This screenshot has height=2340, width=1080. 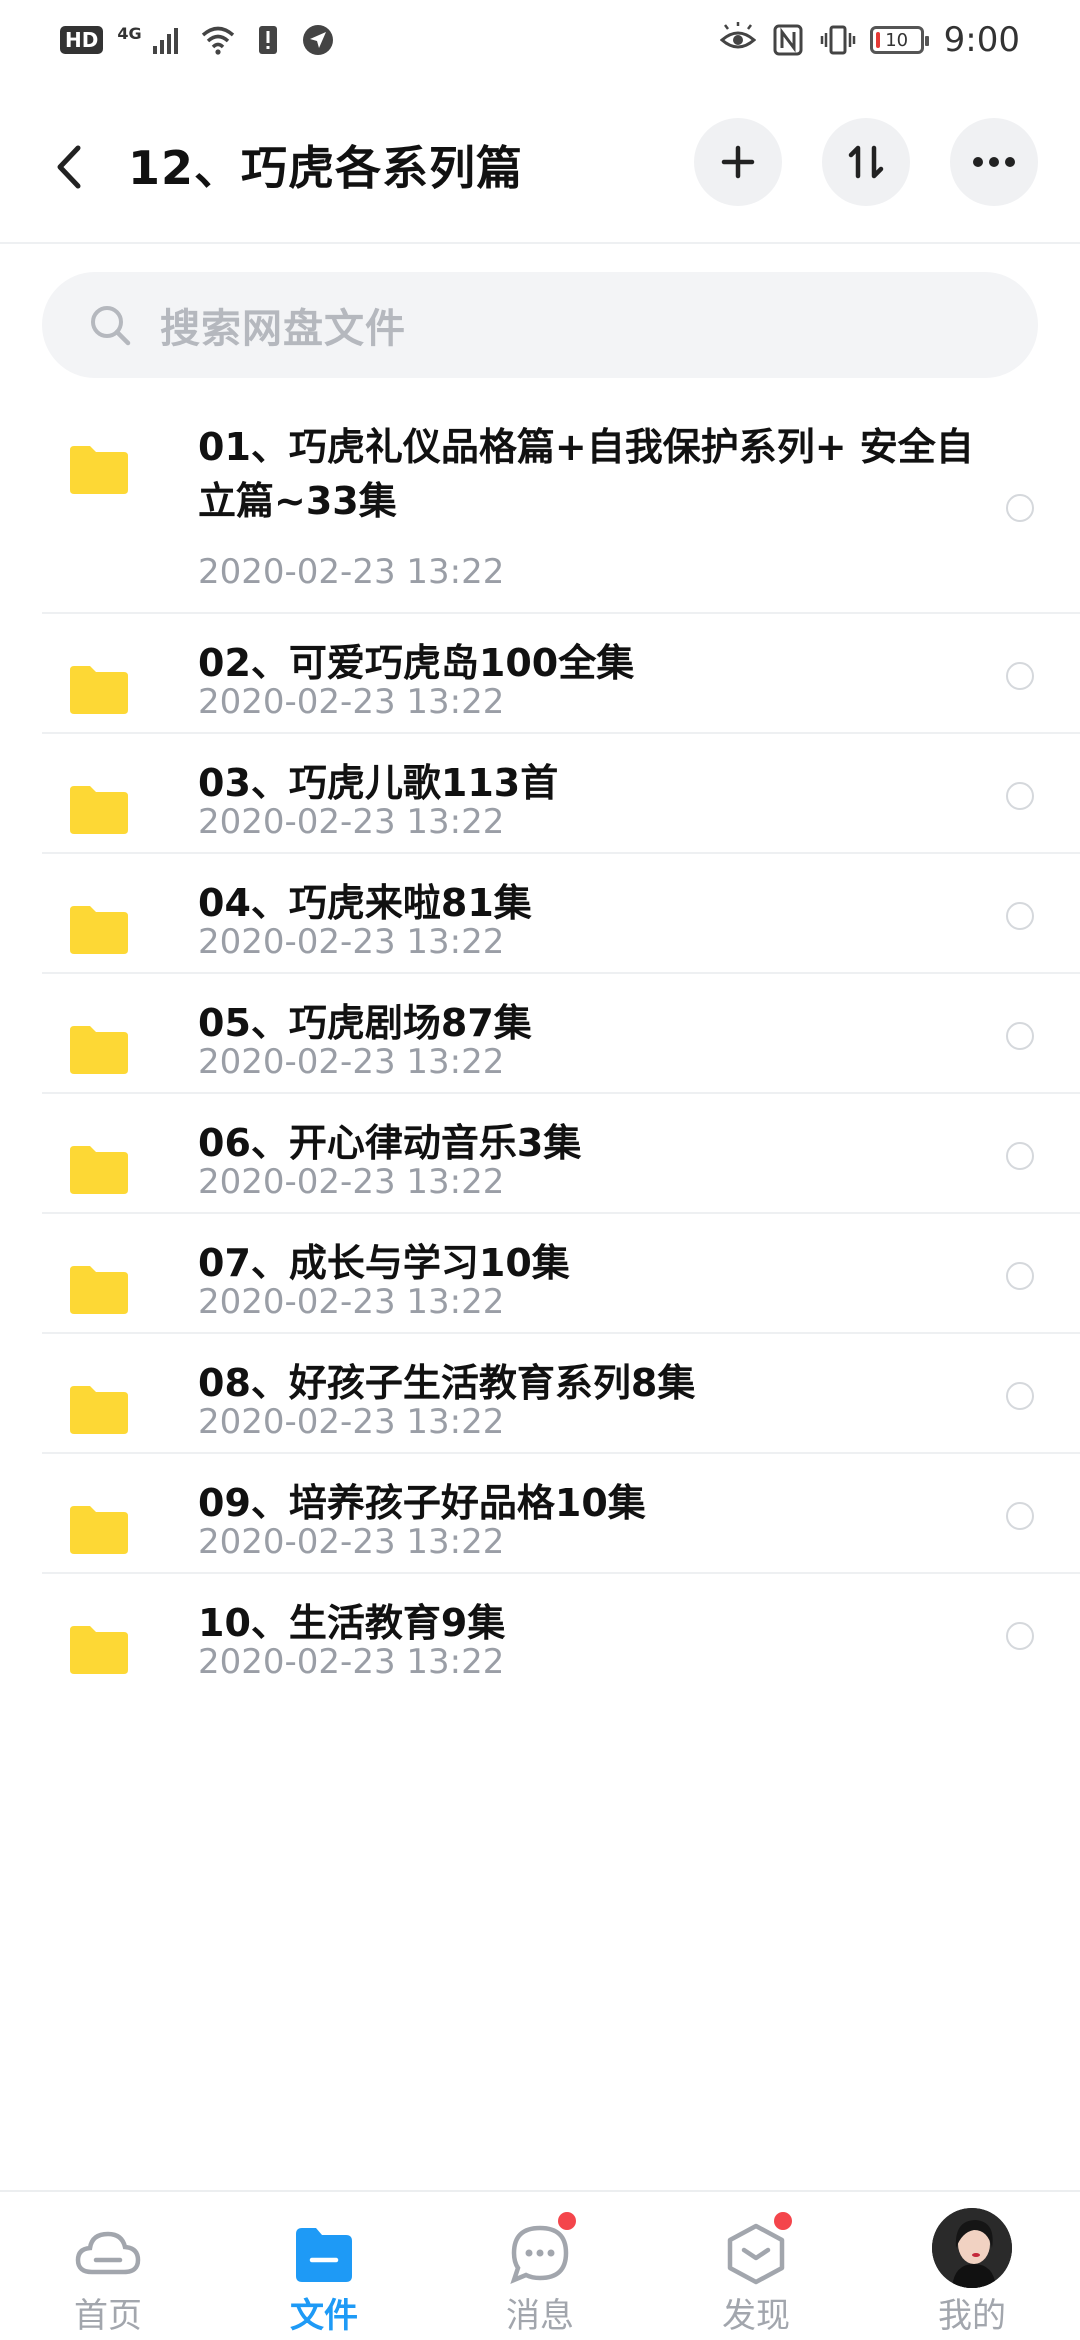 I want to click on hd-indicator: HD, so click(x=82, y=40).